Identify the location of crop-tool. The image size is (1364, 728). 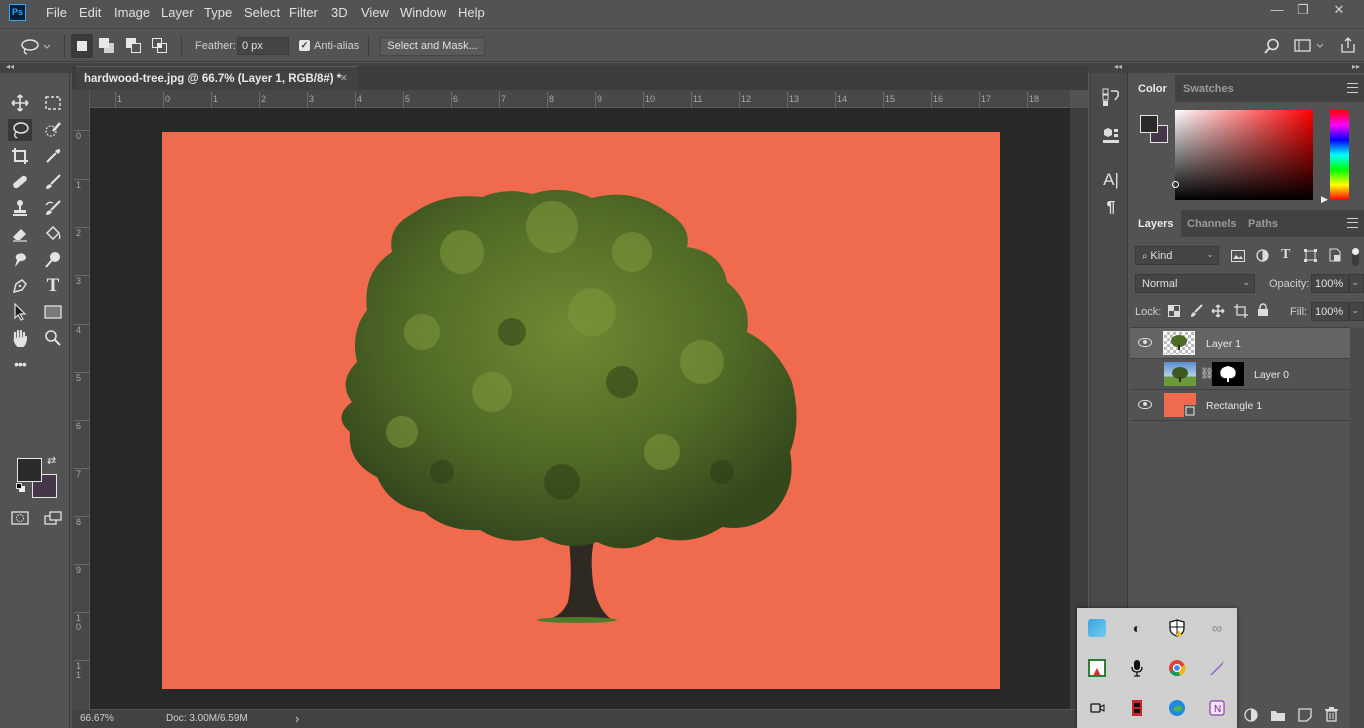
(20, 156).